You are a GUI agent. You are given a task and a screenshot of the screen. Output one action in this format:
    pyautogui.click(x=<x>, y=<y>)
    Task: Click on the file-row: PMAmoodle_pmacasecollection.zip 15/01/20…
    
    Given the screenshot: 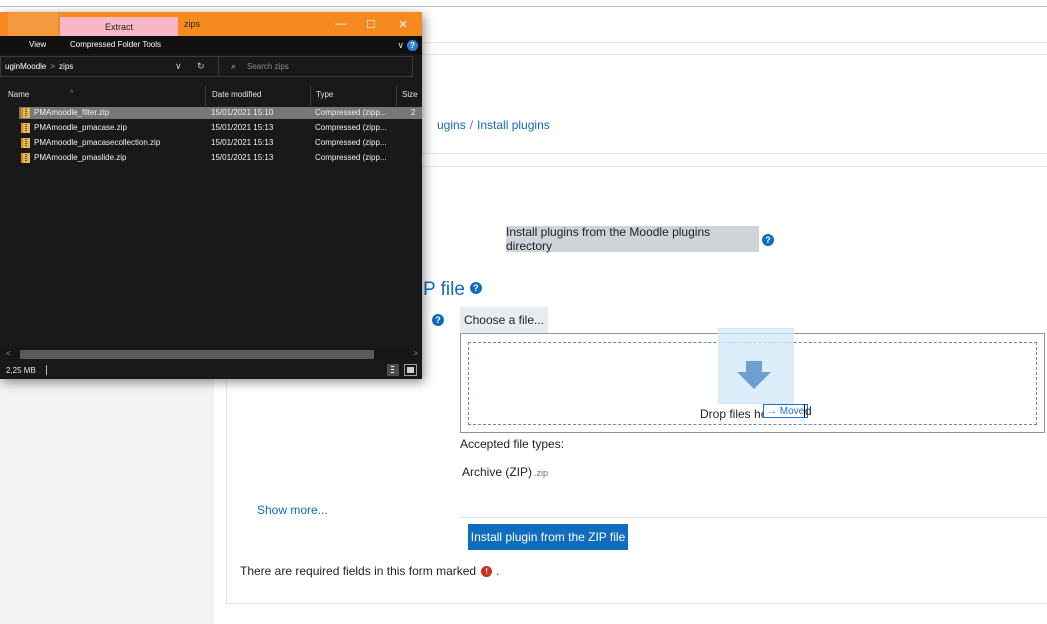 What is the action you would take?
    pyautogui.click(x=220, y=143)
    